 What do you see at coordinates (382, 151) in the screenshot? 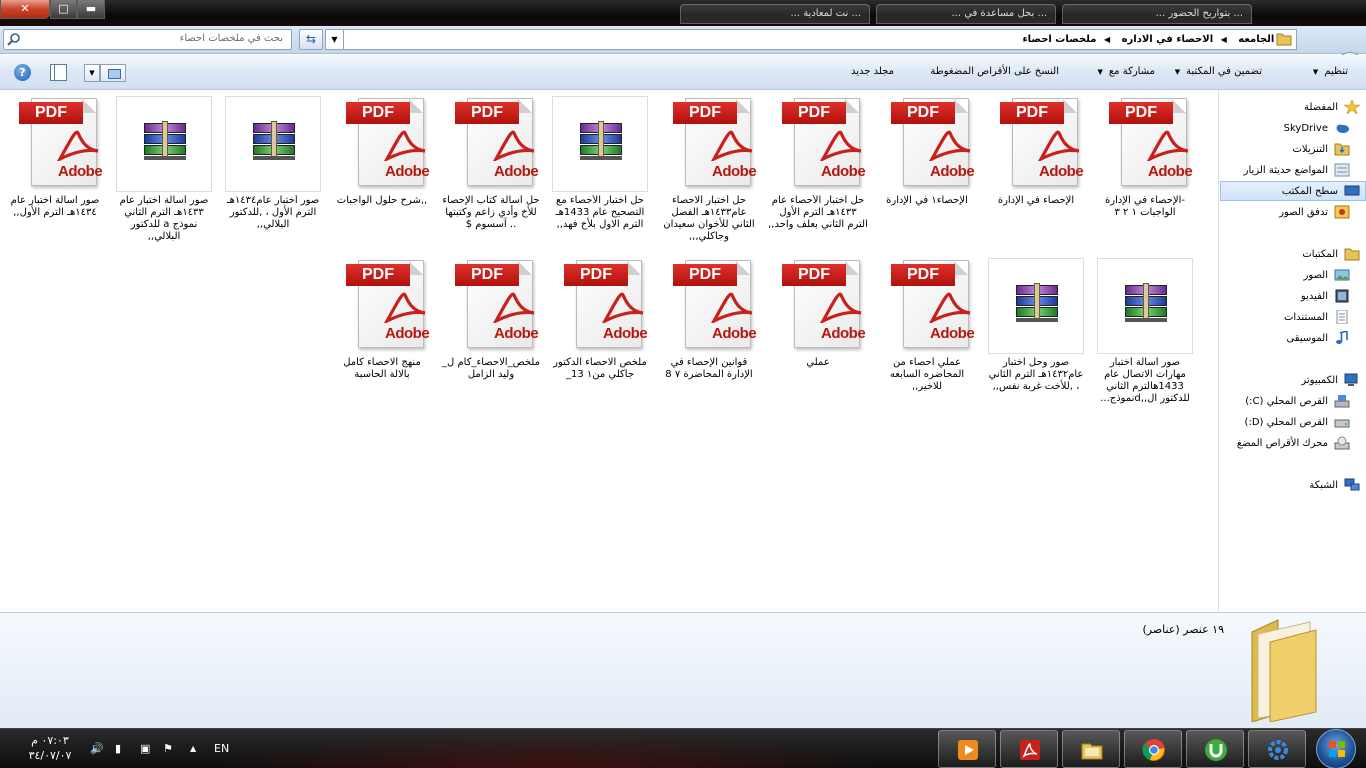
I see `file-item: Adobe PDF ,,شرح حلول الواجبات` at bounding box center [382, 151].